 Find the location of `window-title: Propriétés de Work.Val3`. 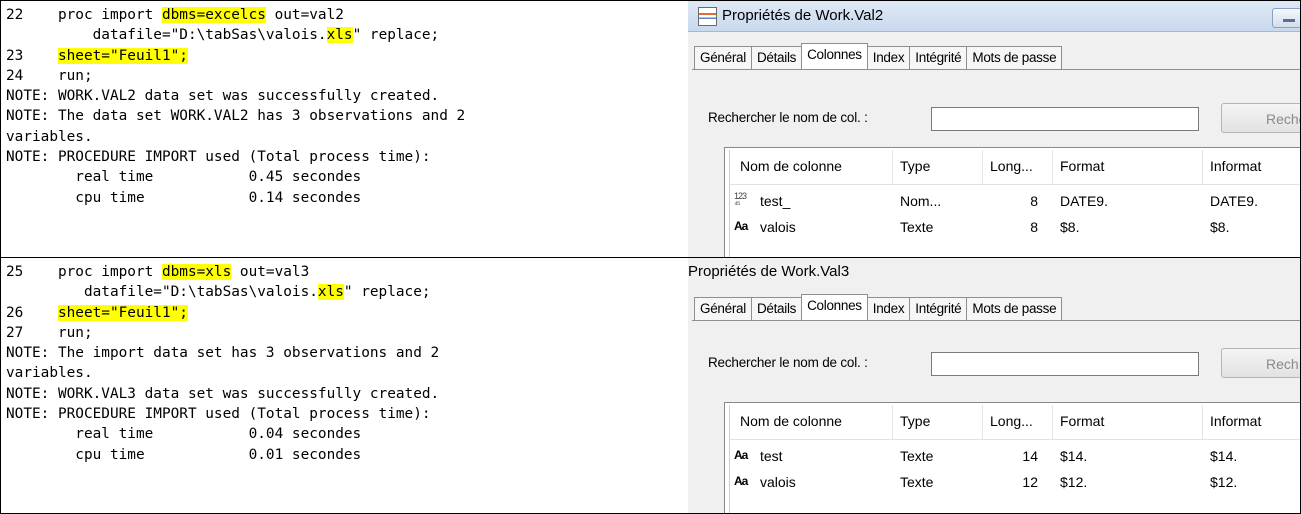

window-title: Propriétés de Work.Val3 is located at coordinates (769, 271).